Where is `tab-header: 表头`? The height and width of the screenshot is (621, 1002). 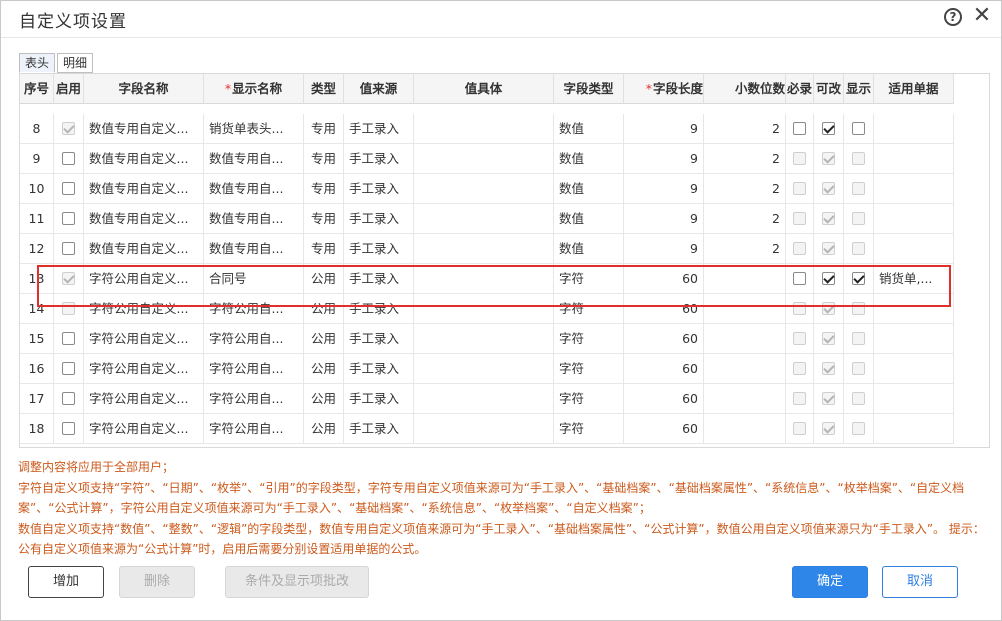
tab-header: 表头 is located at coordinates (37, 63).